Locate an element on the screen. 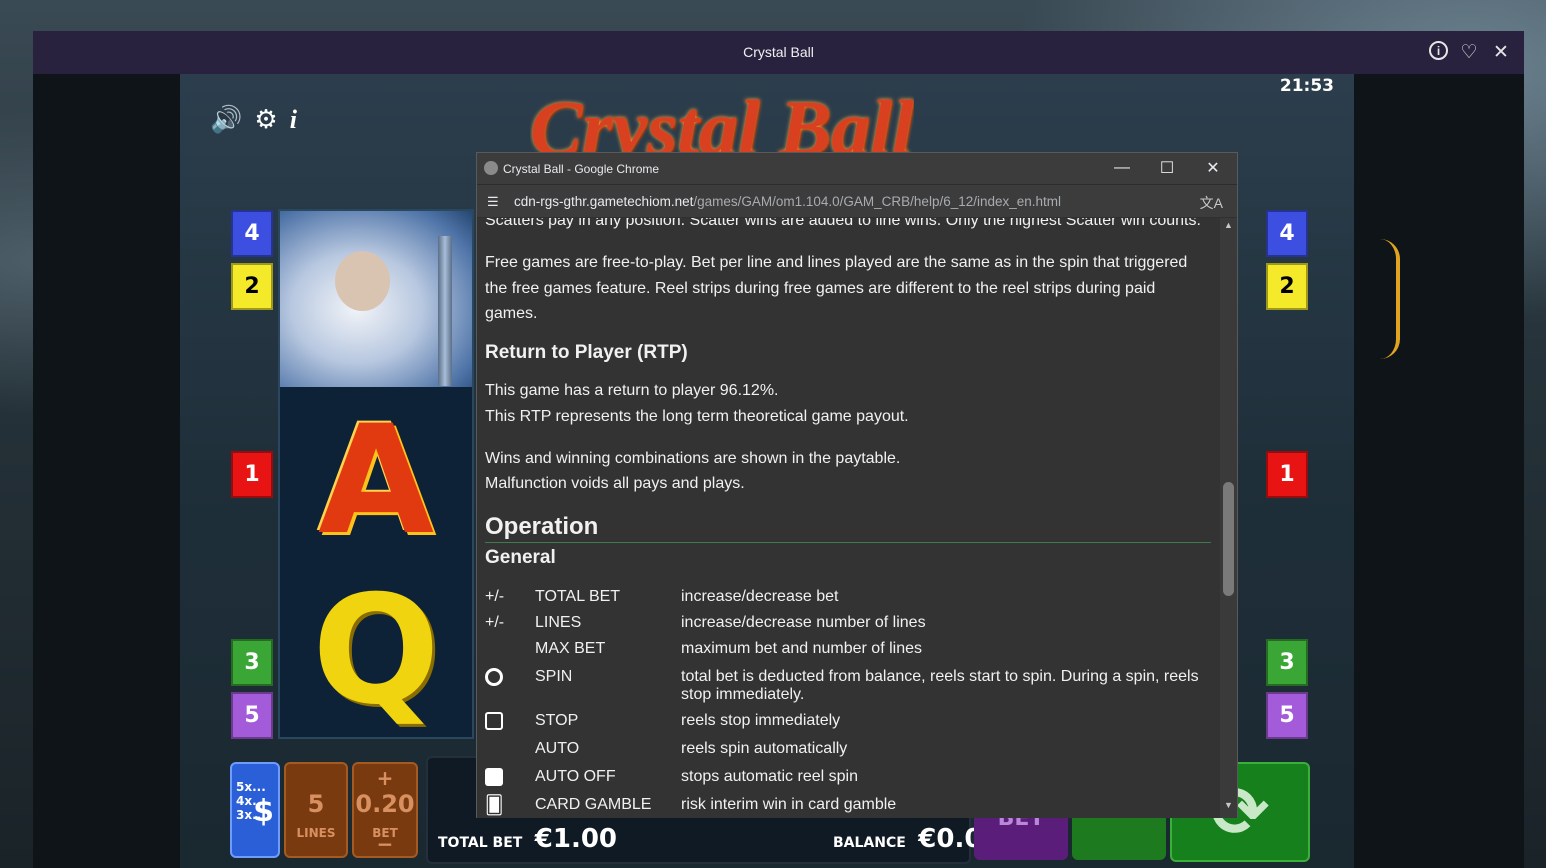  general-heading: General is located at coordinates (520, 557).